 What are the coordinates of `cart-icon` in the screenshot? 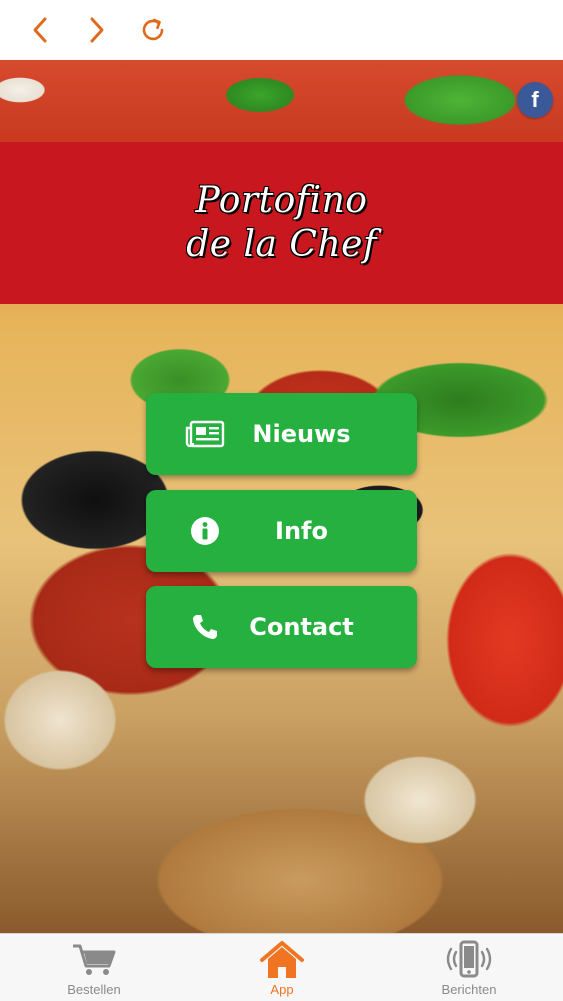 It's located at (94, 960).